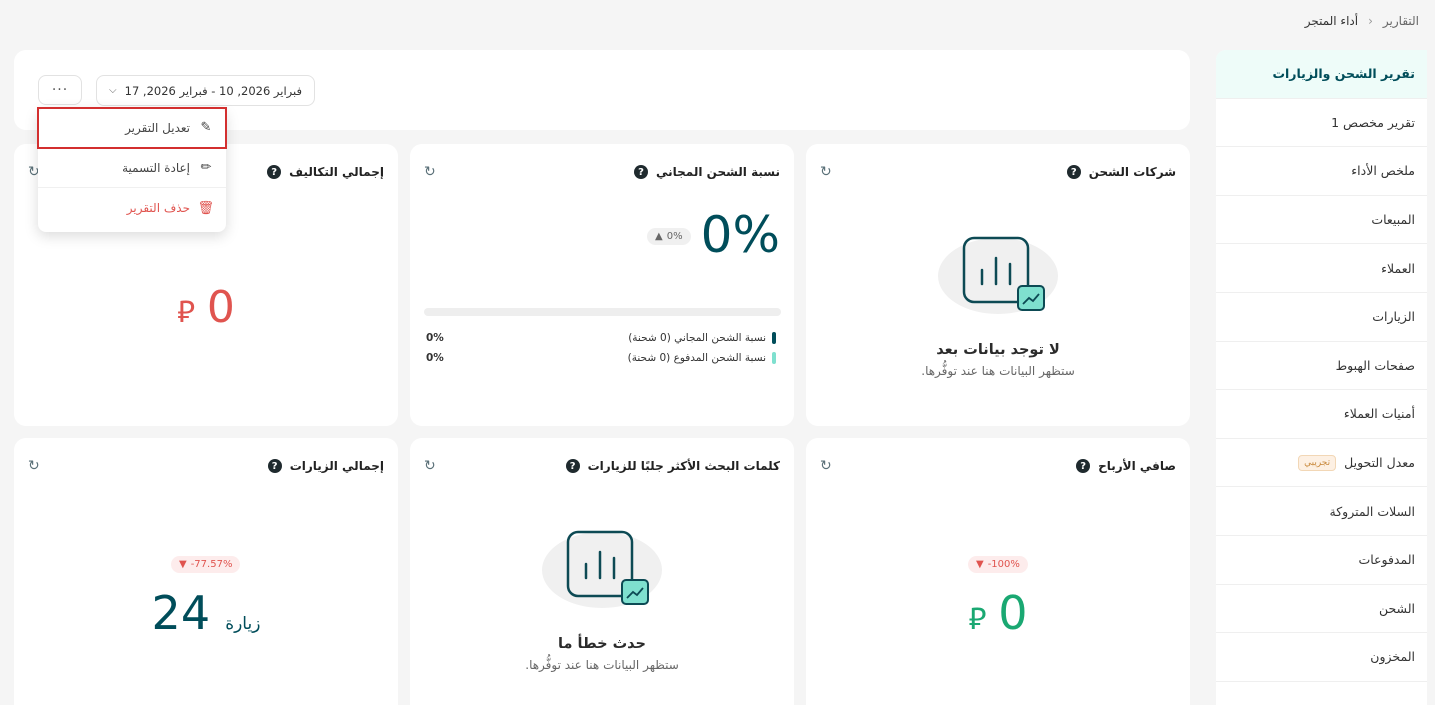 This screenshot has height=705, width=1435. Describe the element at coordinates (1003, 564) in the screenshot. I see `trend-value: -100%` at that location.